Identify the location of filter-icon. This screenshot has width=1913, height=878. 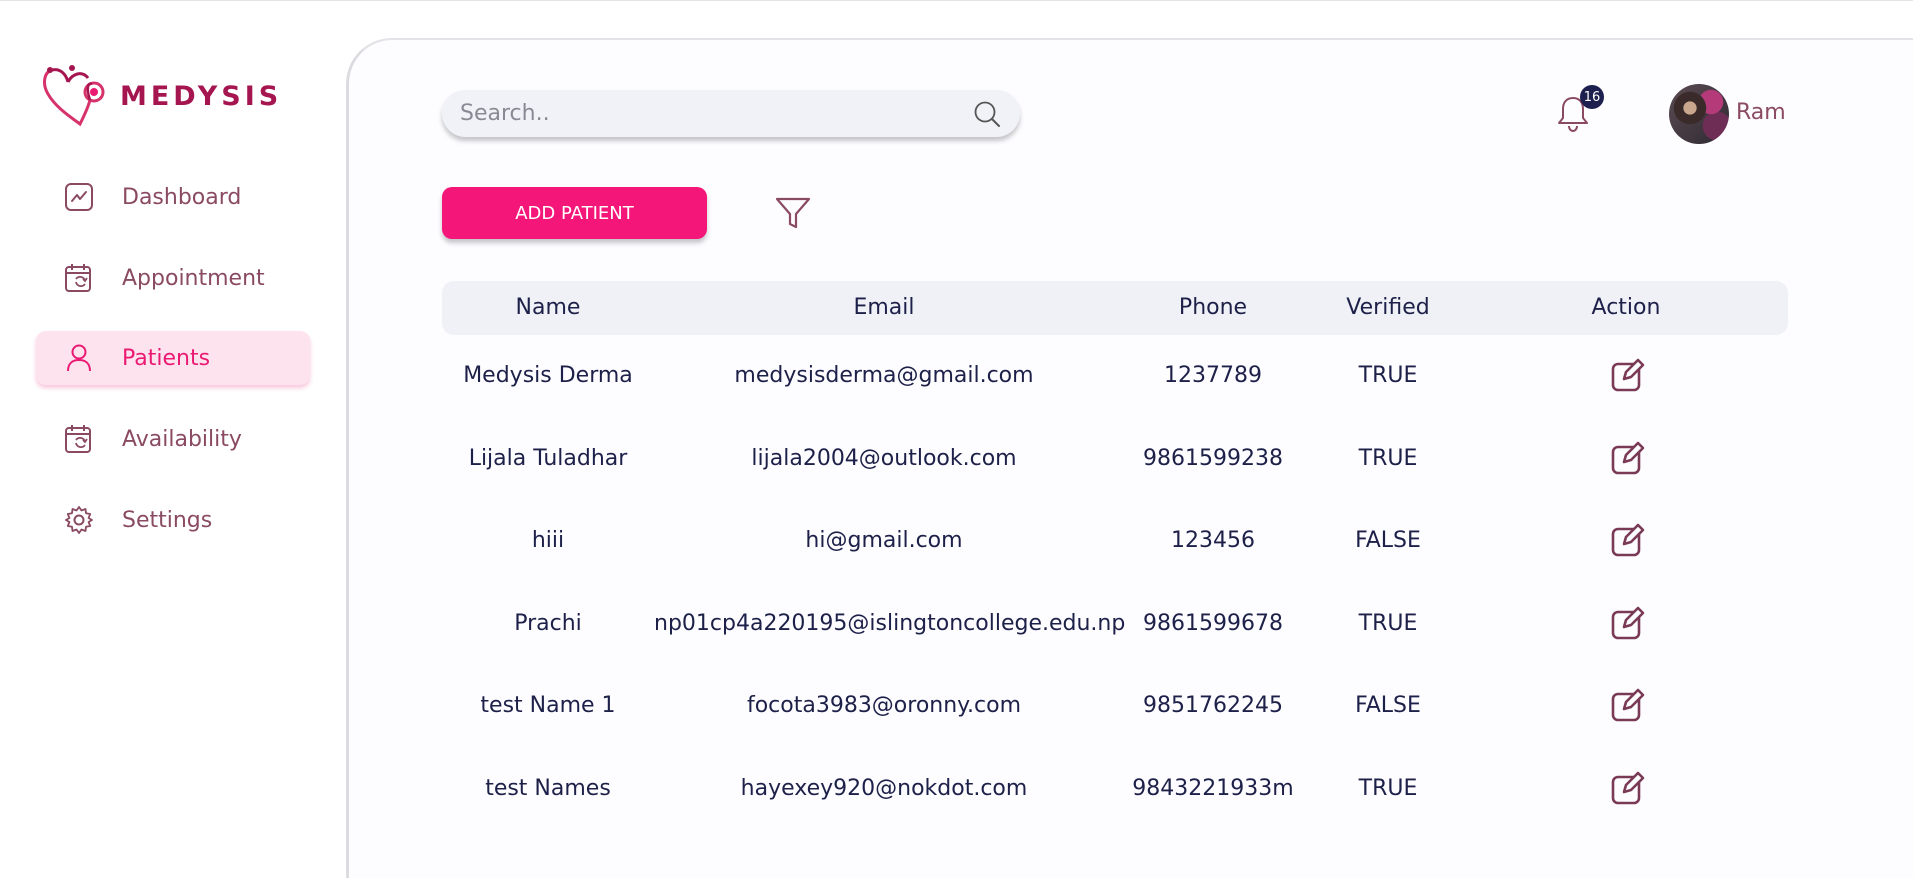
(793, 213).